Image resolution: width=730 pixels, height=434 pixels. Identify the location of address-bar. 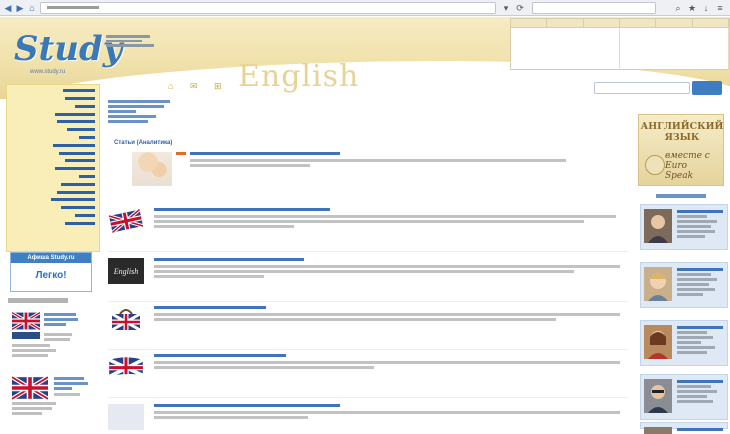
(268, 8).